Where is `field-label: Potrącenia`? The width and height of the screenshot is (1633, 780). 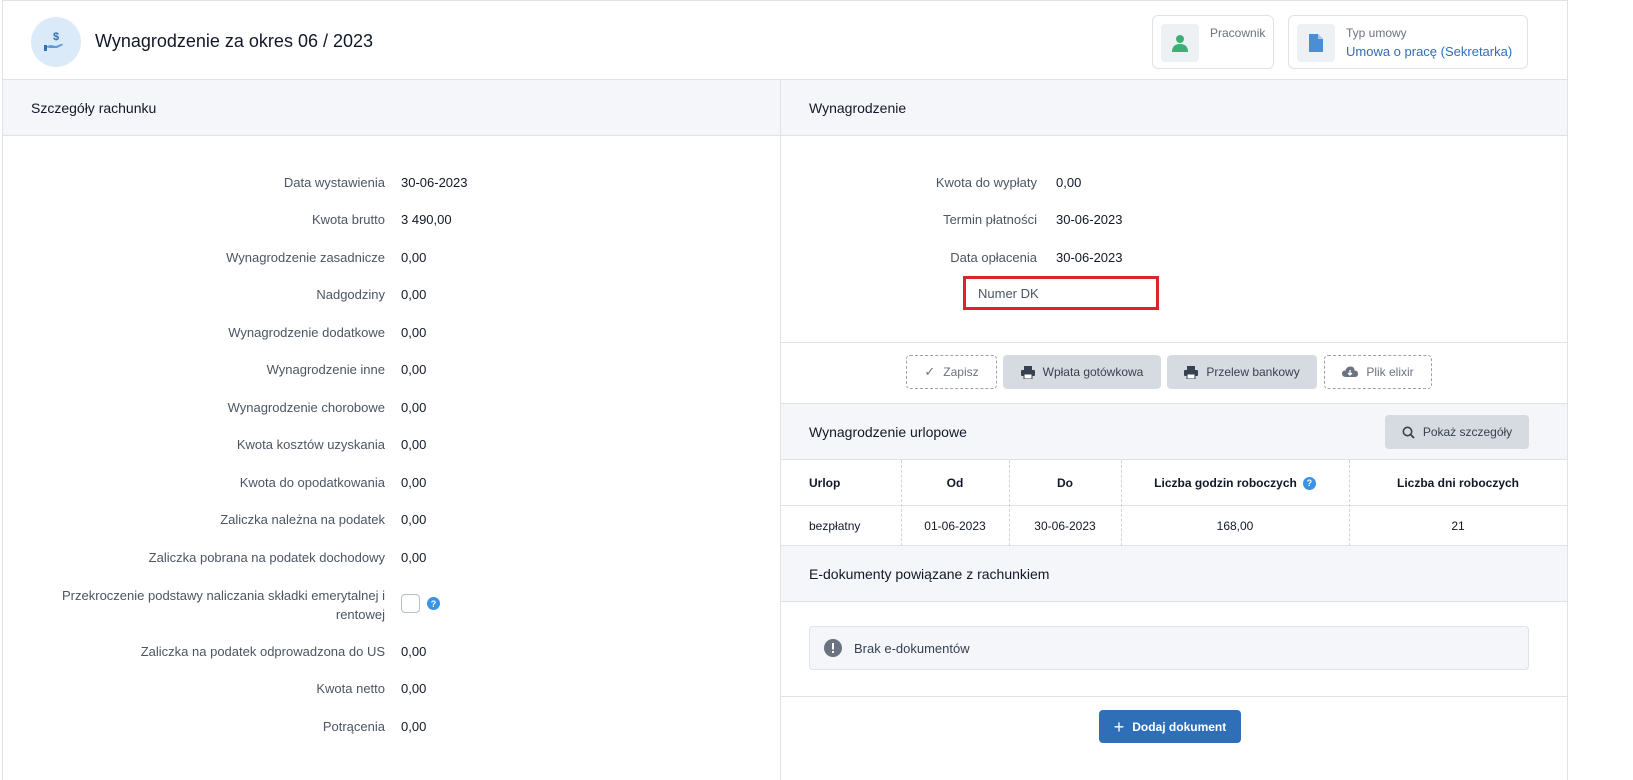 field-label: Potrącenia is located at coordinates (353, 726).